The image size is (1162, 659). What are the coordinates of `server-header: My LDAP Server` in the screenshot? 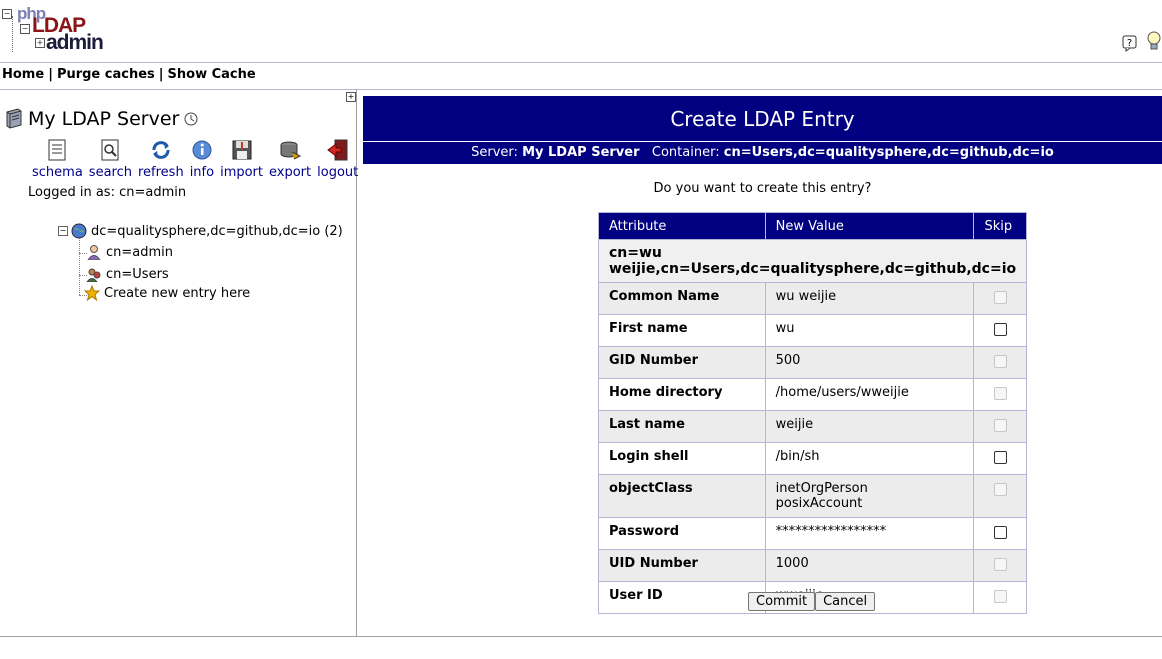 It's located at (101, 119).